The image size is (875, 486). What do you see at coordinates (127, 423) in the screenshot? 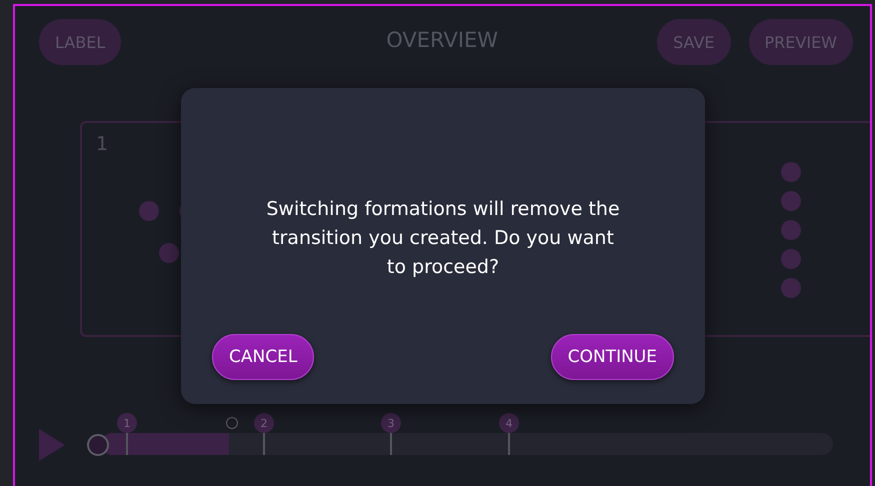
I see `formation-marker: 1` at bounding box center [127, 423].